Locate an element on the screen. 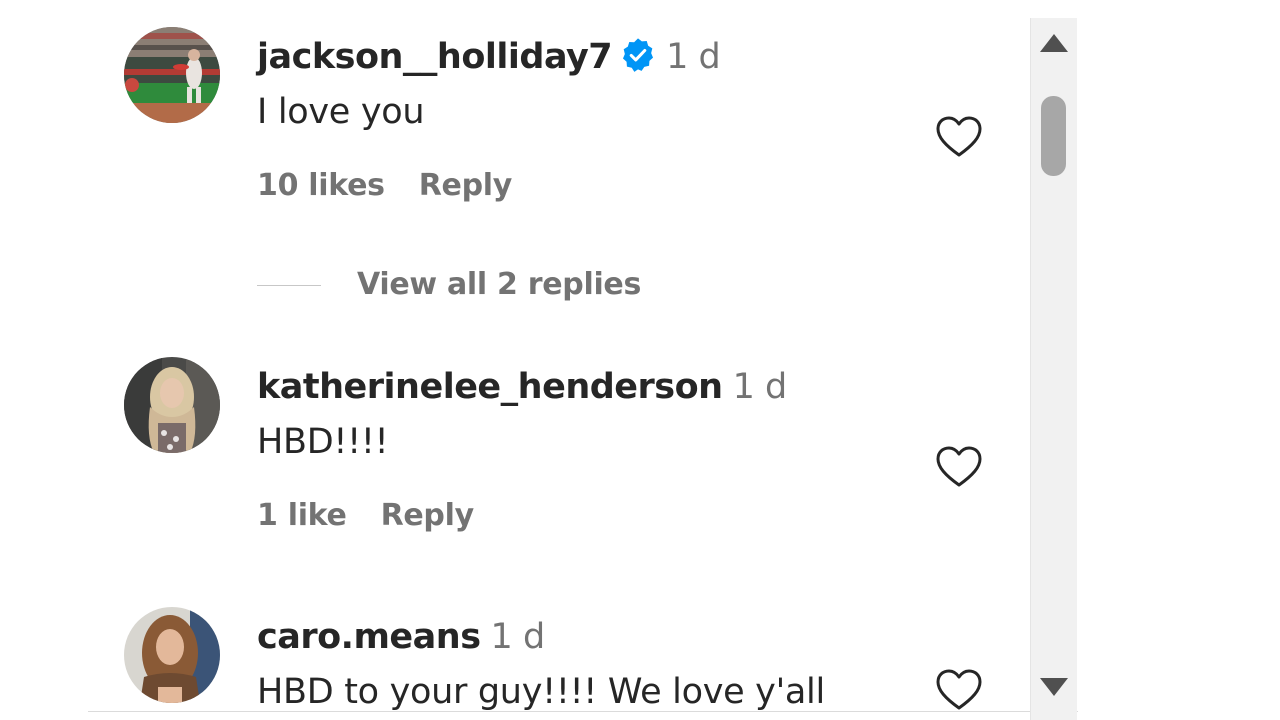  comment-username: katherinelee_henderson is located at coordinates (490, 387).